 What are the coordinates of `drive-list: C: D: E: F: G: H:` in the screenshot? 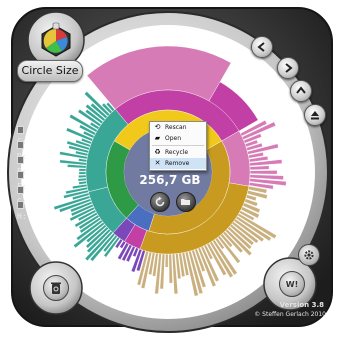 It's located at (26, 173).